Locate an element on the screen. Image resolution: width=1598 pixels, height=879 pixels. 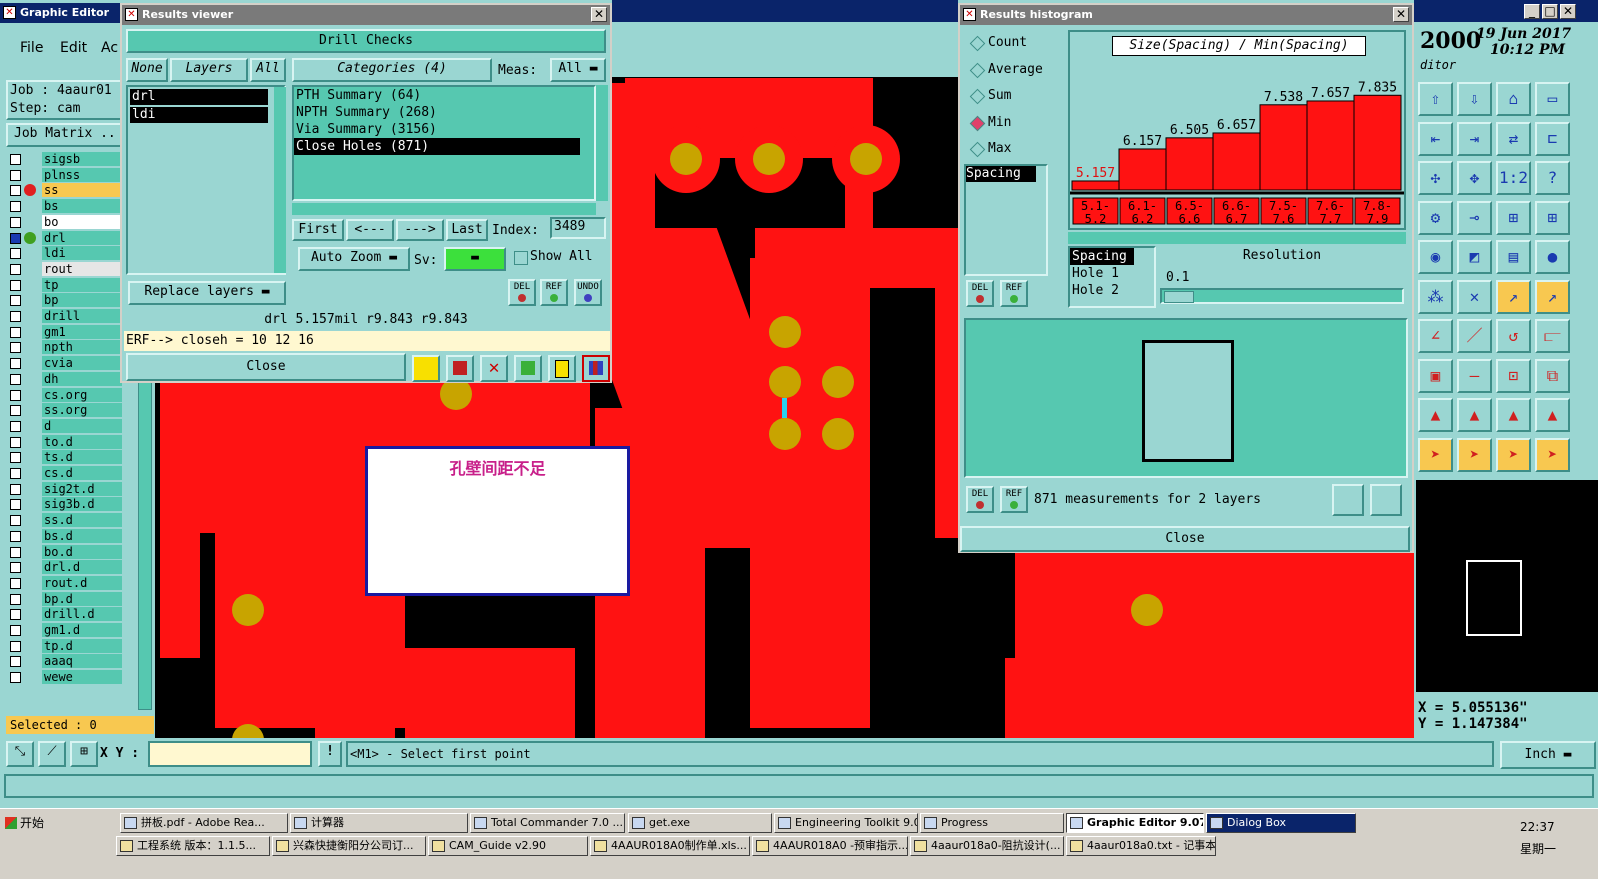
maximize-icon: □ is located at coordinates (1550, 11).